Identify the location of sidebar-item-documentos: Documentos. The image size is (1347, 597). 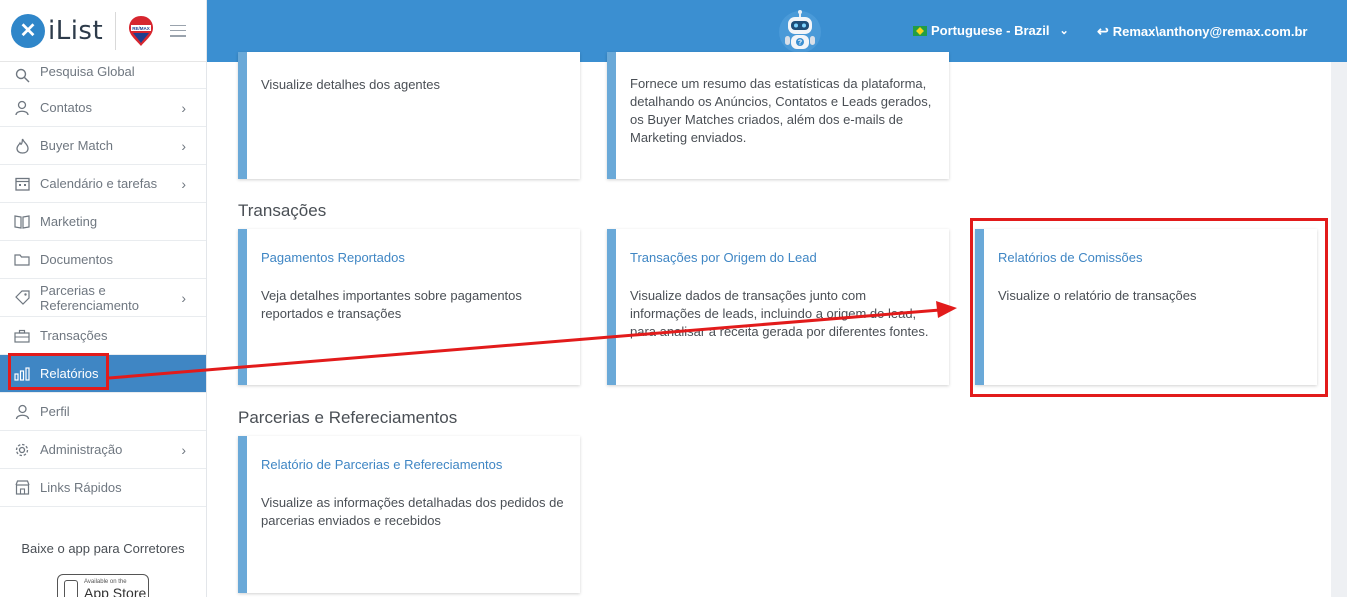
(103, 260).